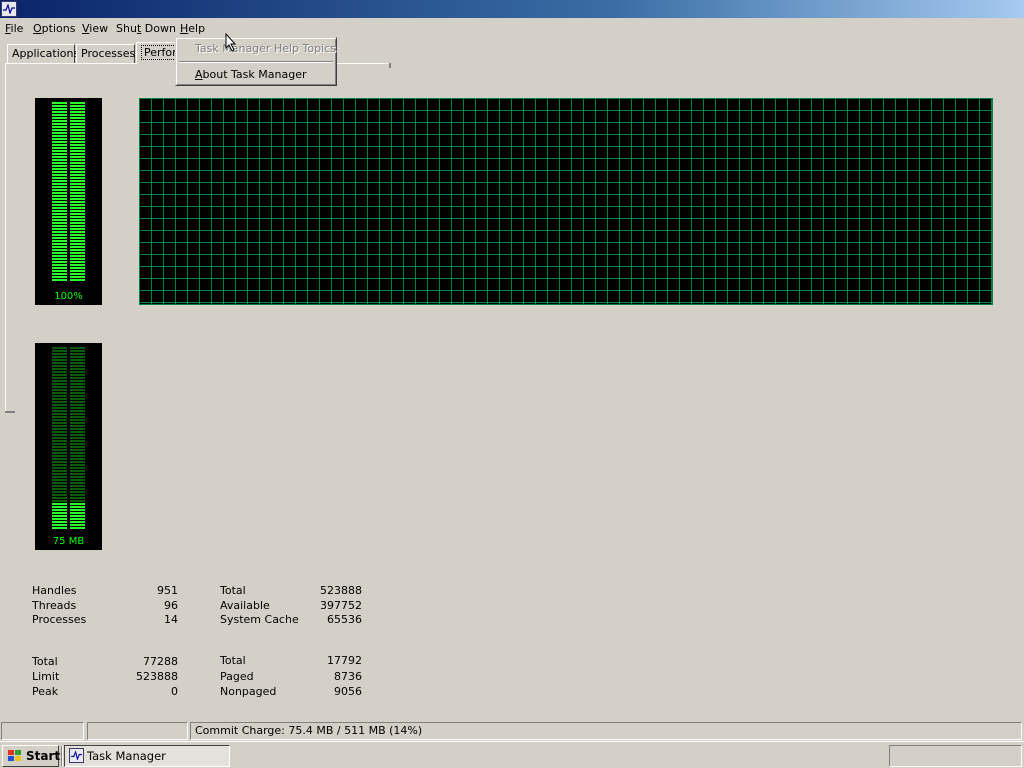 Image resolution: width=1024 pixels, height=768 pixels. What do you see at coordinates (95, 28) in the screenshot?
I see `menu-view: View` at bounding box center [95, 28].